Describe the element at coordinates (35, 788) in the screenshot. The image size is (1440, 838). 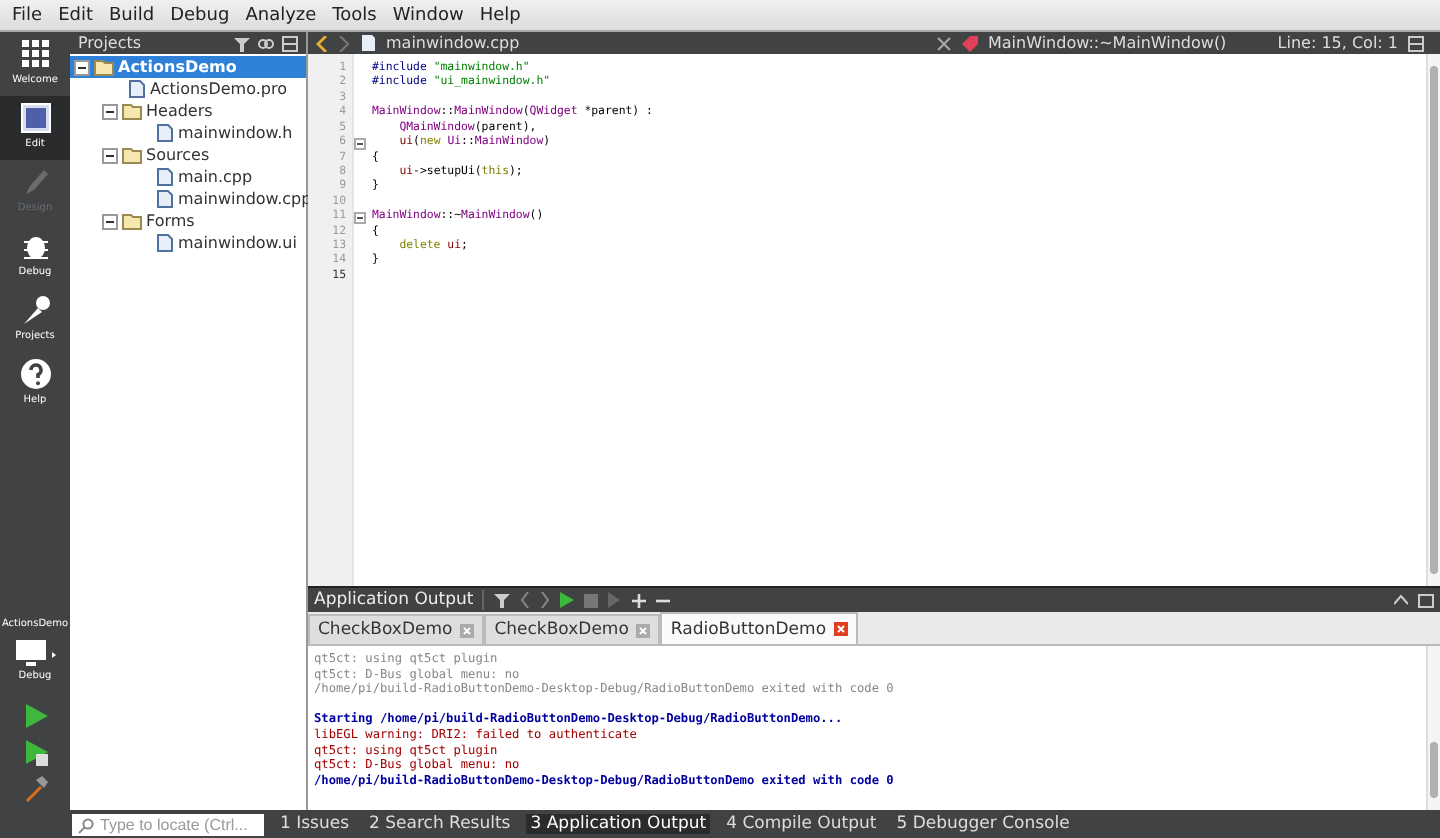
I see `hammer-icon` at that location.